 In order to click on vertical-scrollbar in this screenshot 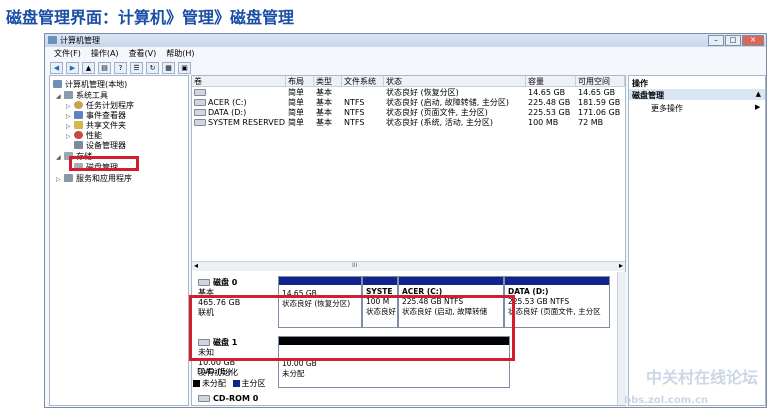, I will do `click(621, 338)`.